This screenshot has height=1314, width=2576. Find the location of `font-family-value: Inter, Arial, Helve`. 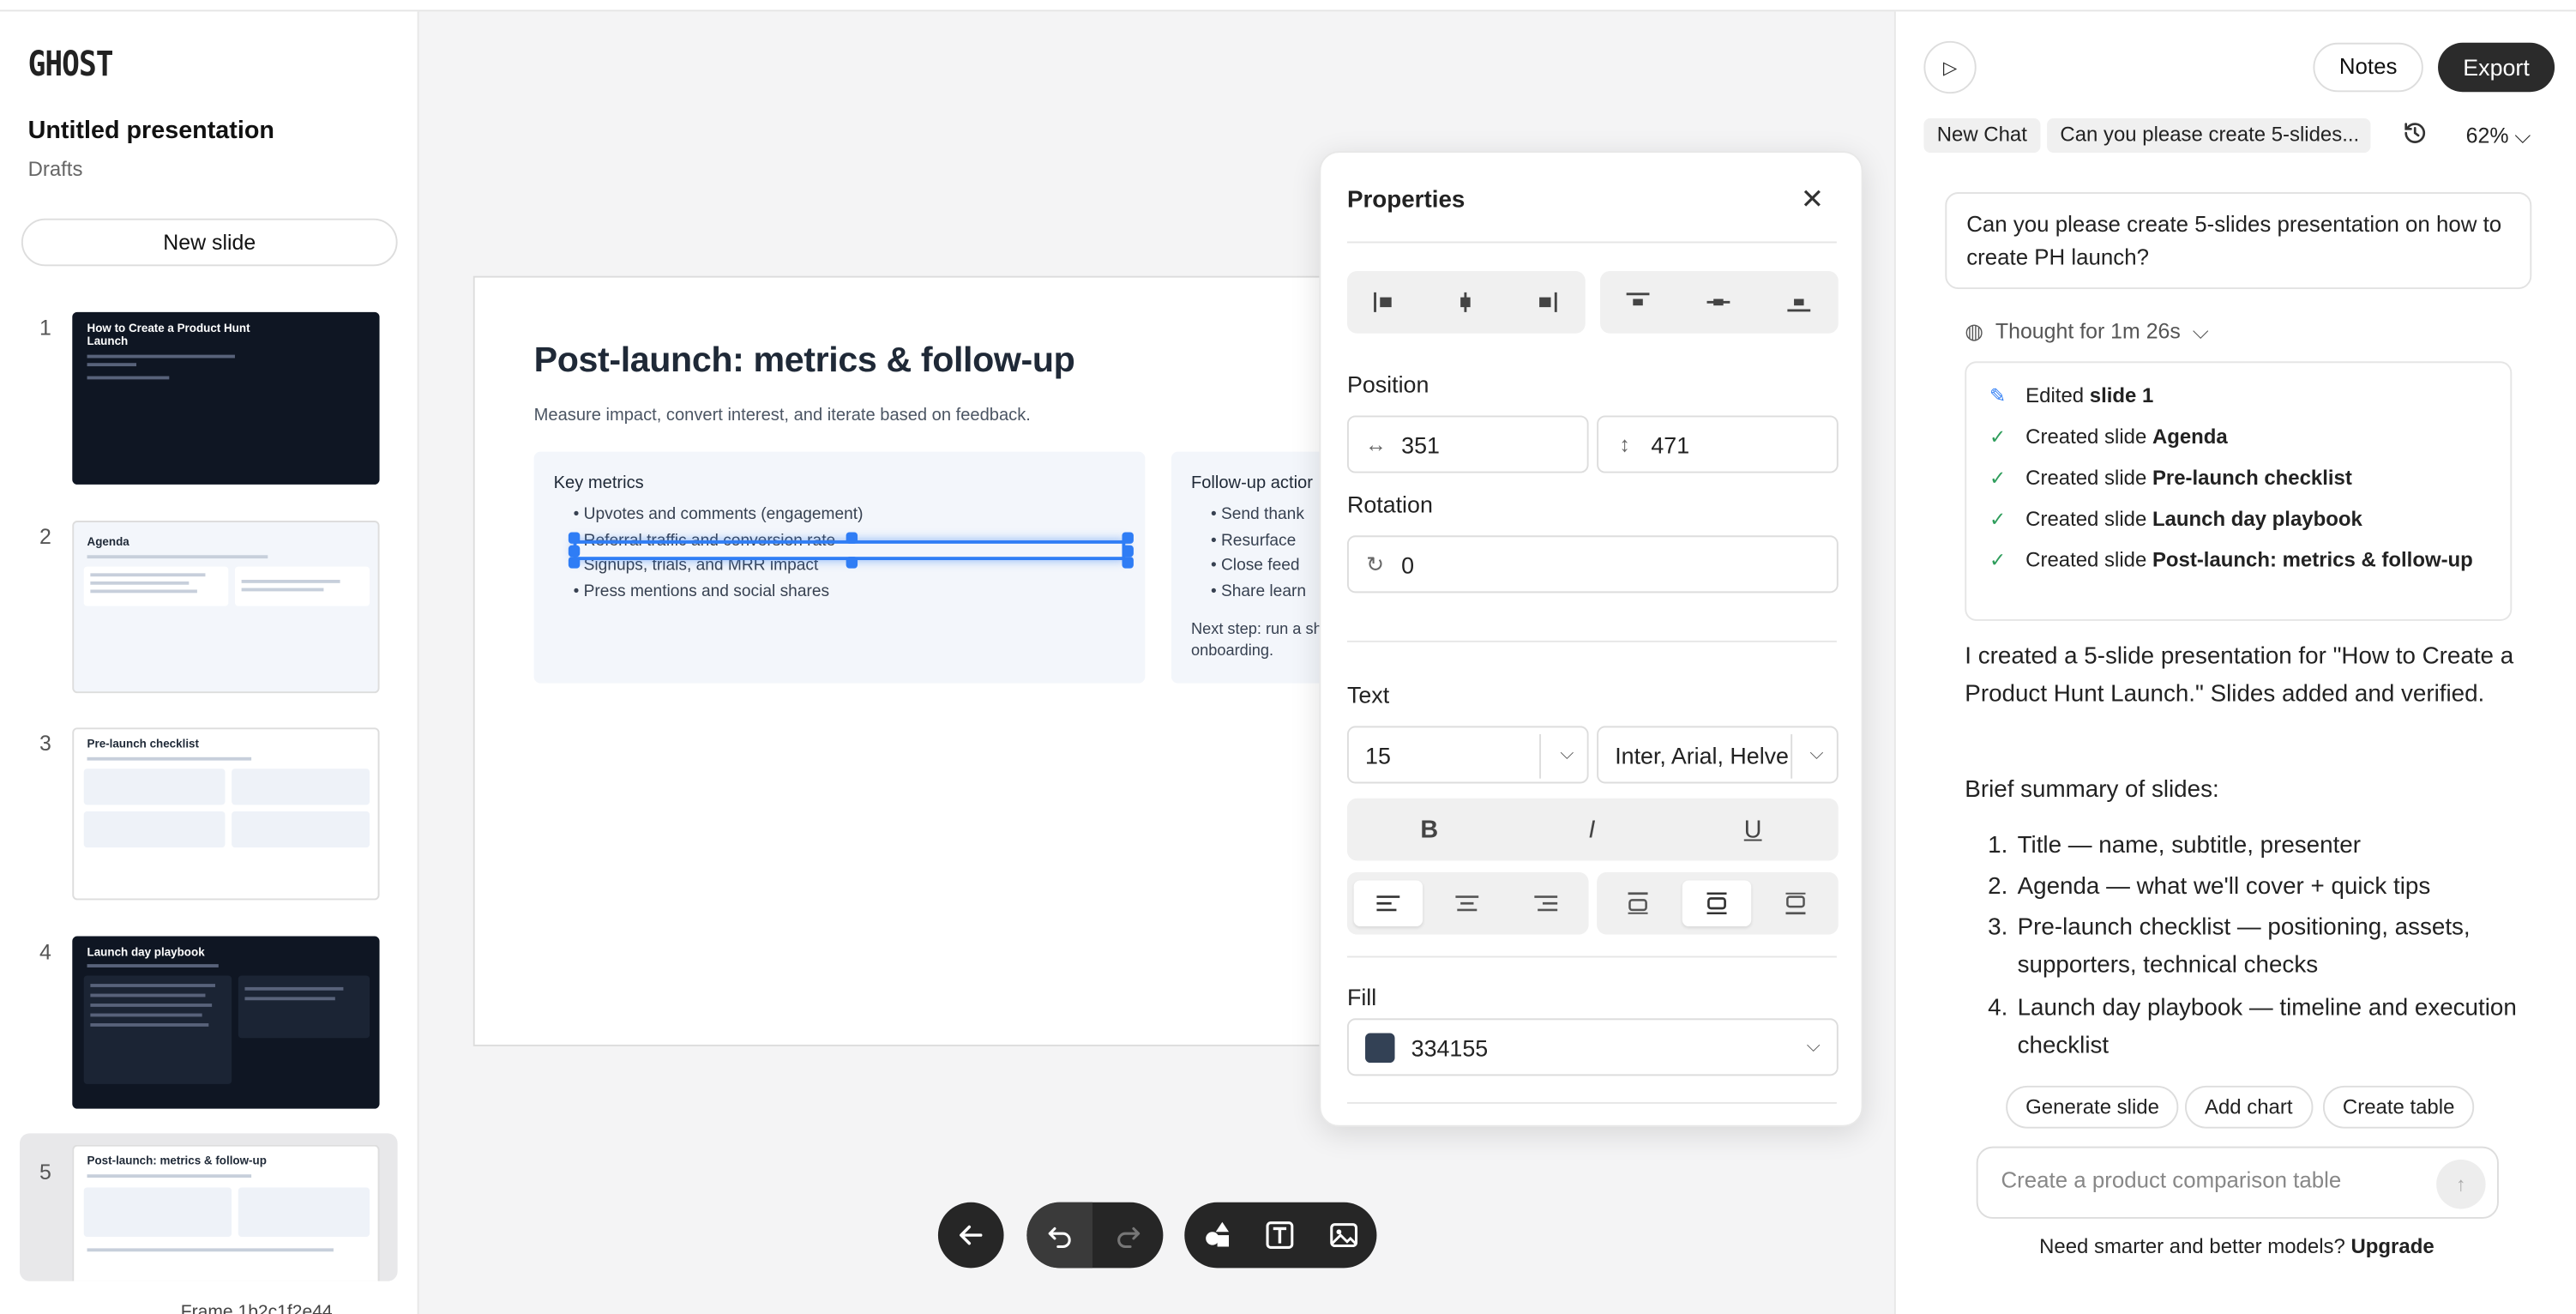

font-family-value: Inter, Arial, Helve is located at coordinates (1702, 755).